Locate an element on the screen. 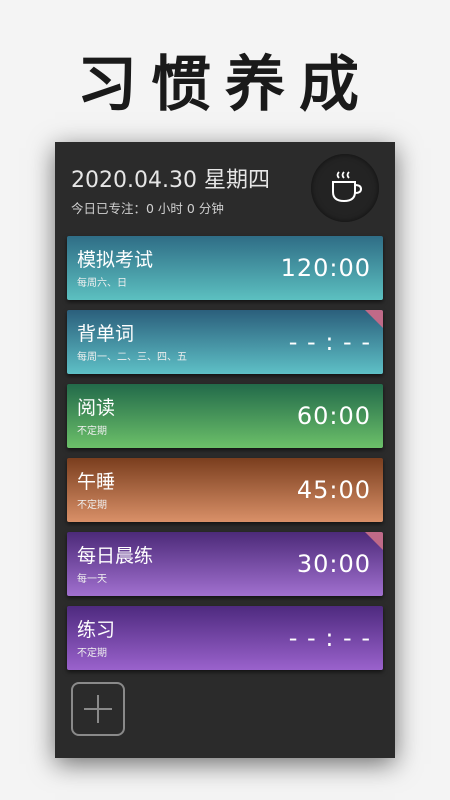 The height and width of the screenshot is (800, 450). coffee-button is located at coordinates (345, 188).